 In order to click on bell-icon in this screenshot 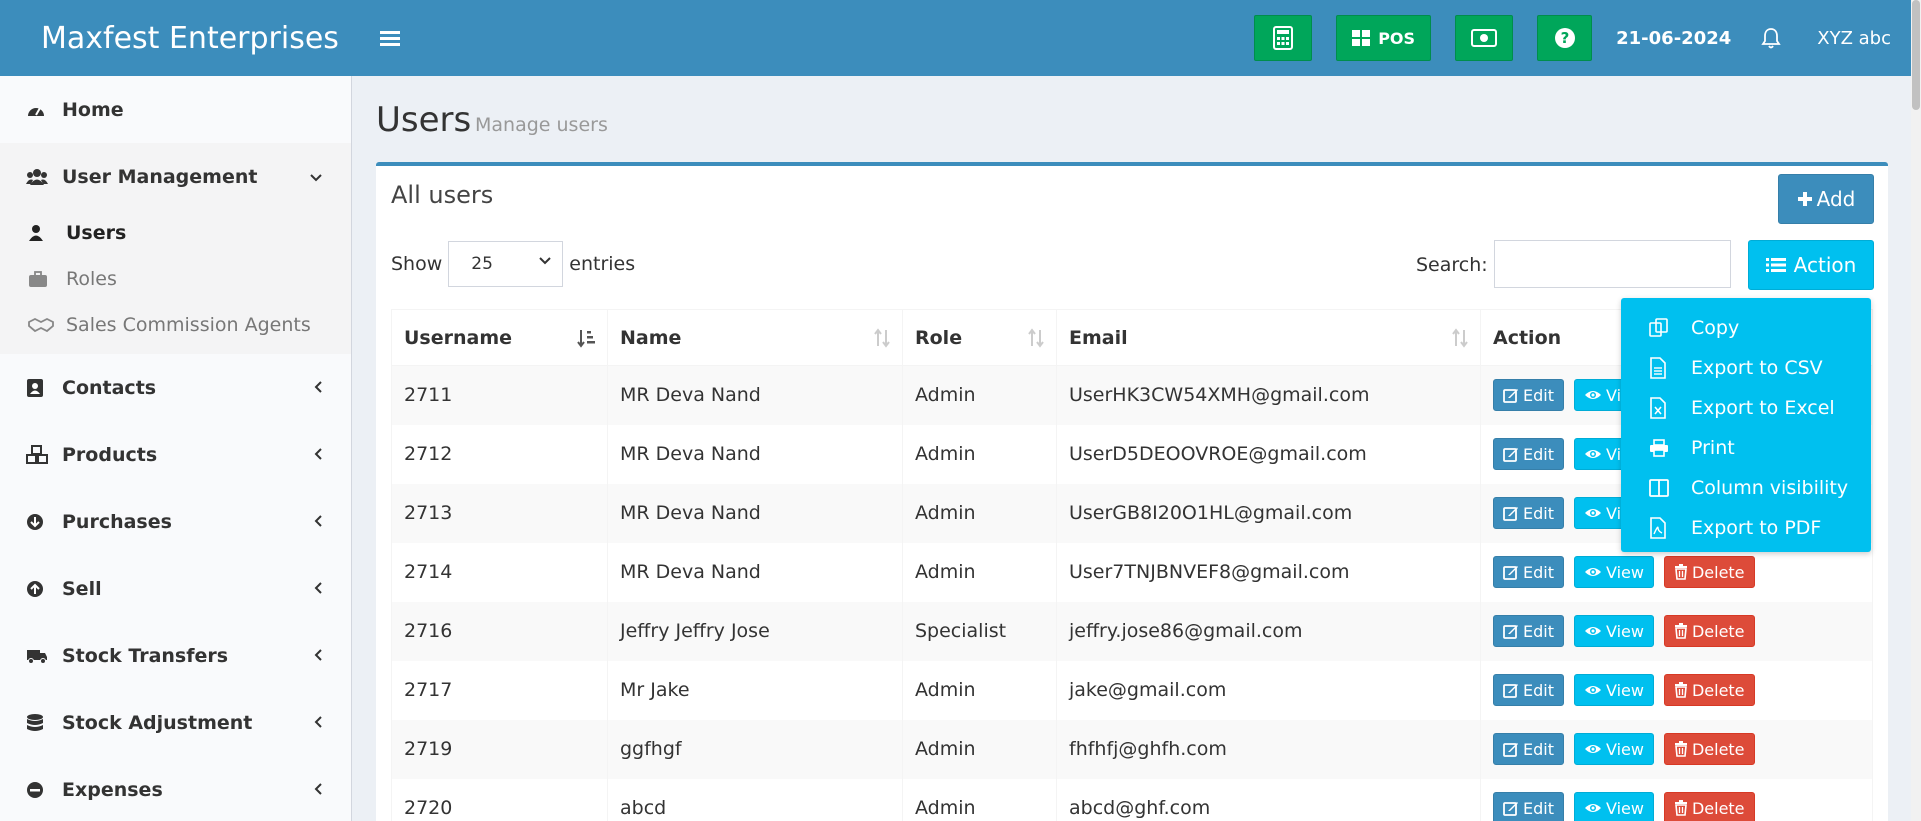, I will do `click(1771, 38)`.